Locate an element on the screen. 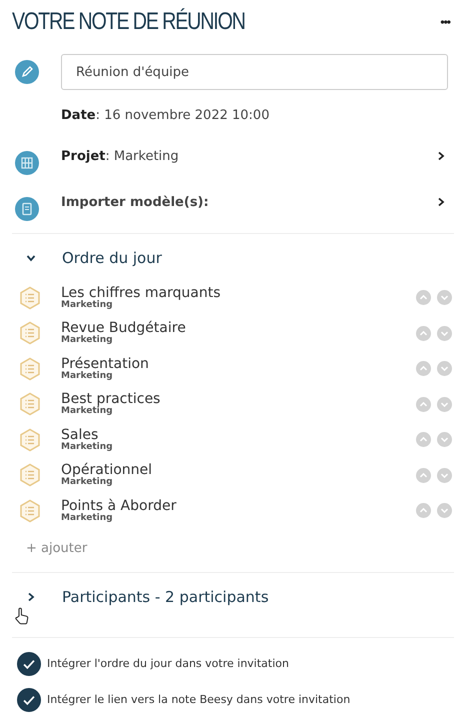 This screenshot has width=466, height=728. agenda-section-header: Ordre du jour is located at coordinates (233, 258).